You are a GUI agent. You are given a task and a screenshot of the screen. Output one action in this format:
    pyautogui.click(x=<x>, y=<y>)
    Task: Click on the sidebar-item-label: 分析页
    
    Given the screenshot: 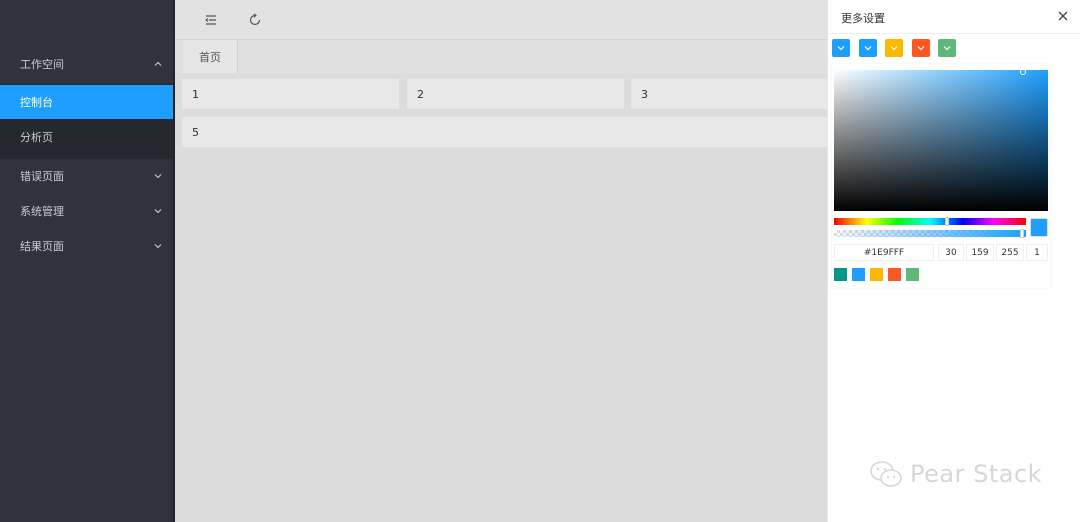 What is the action you would take?
    pyautogui.click(x=36, y=137)
    